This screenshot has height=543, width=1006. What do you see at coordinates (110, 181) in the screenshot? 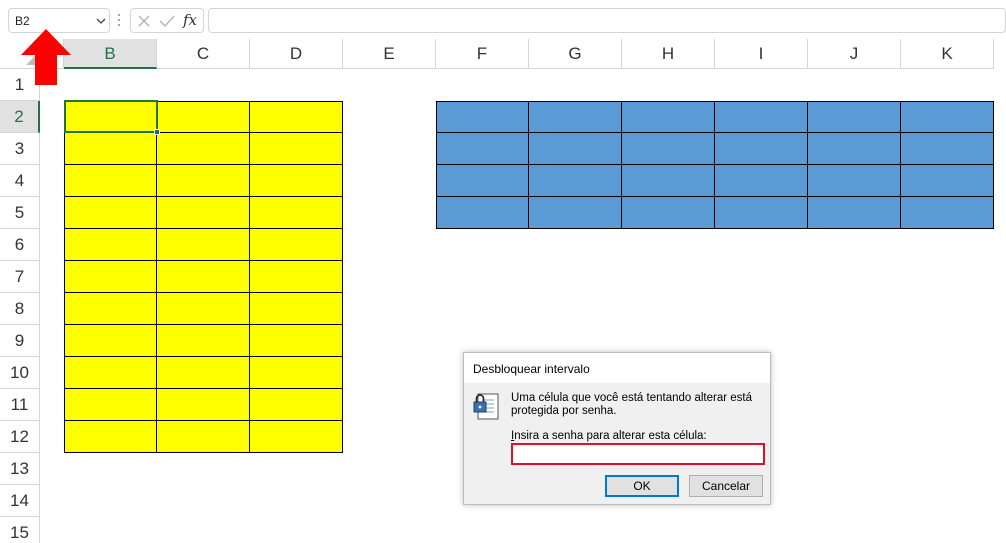
I see `cell-b4` at bounding box center [110, 181].